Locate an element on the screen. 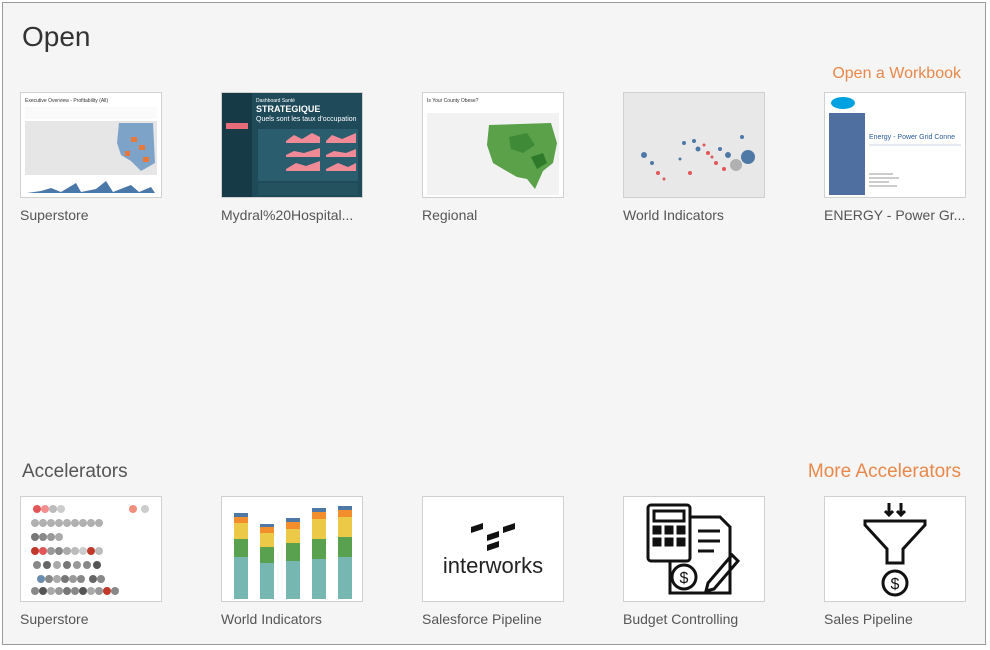  accelerator-tile-superstore: Superstore is located at coordinates (91, 561).